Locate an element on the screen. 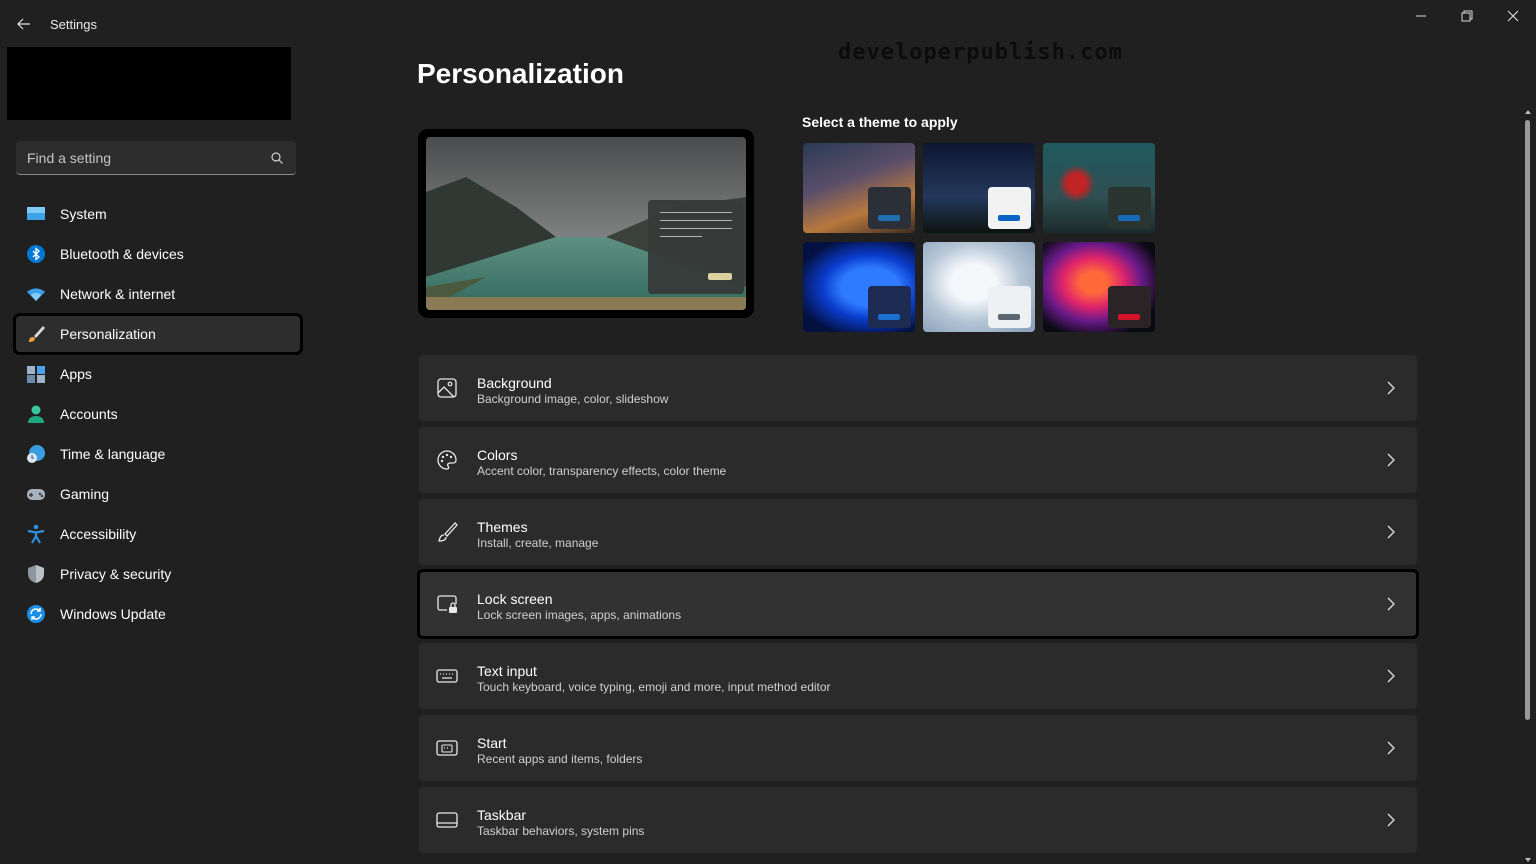 This screenshot has height=864, width=1536. scroll-up-icon is located at coordinates (1528, 112).